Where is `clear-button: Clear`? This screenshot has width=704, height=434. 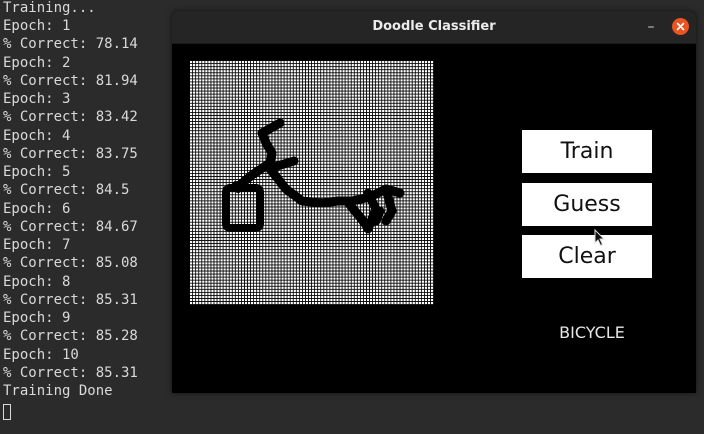 clear-button: Clear is located at coordinates (587, 256).